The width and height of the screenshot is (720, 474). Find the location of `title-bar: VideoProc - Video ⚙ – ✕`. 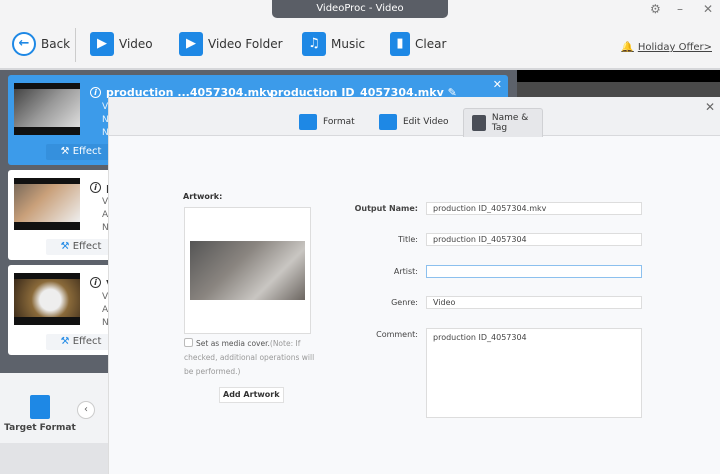

title-bar: VideoProc - Video ⚙ – ✕ is located at coordinates (360, 10).